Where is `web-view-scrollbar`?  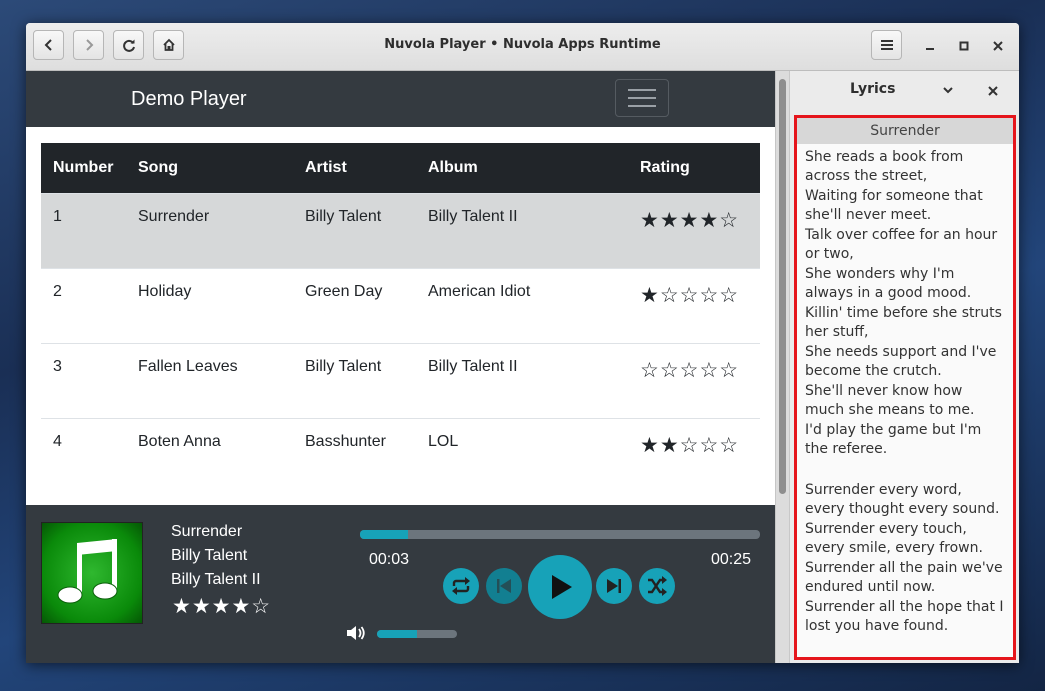
web-view-scrollbar is located at coordinates (782, 367).